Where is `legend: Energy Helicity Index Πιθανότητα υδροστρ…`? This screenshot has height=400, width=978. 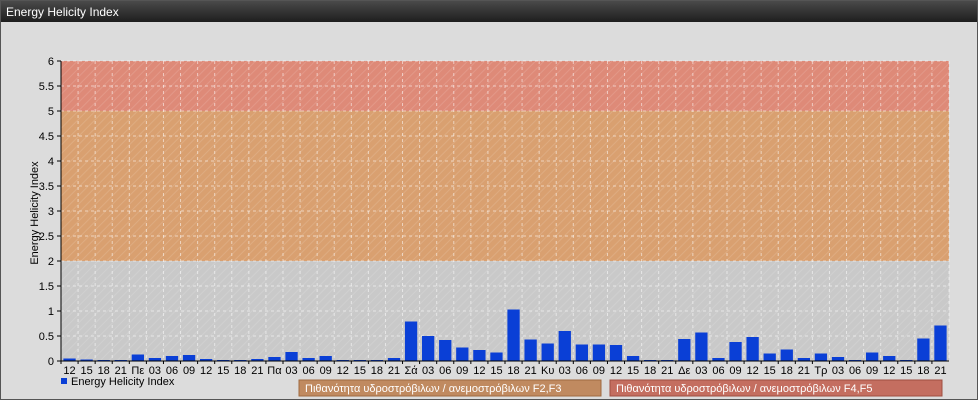 legend: Energy Helicity Index Πιθανότητα υδροστρ… is located at coordinates (502, 386).